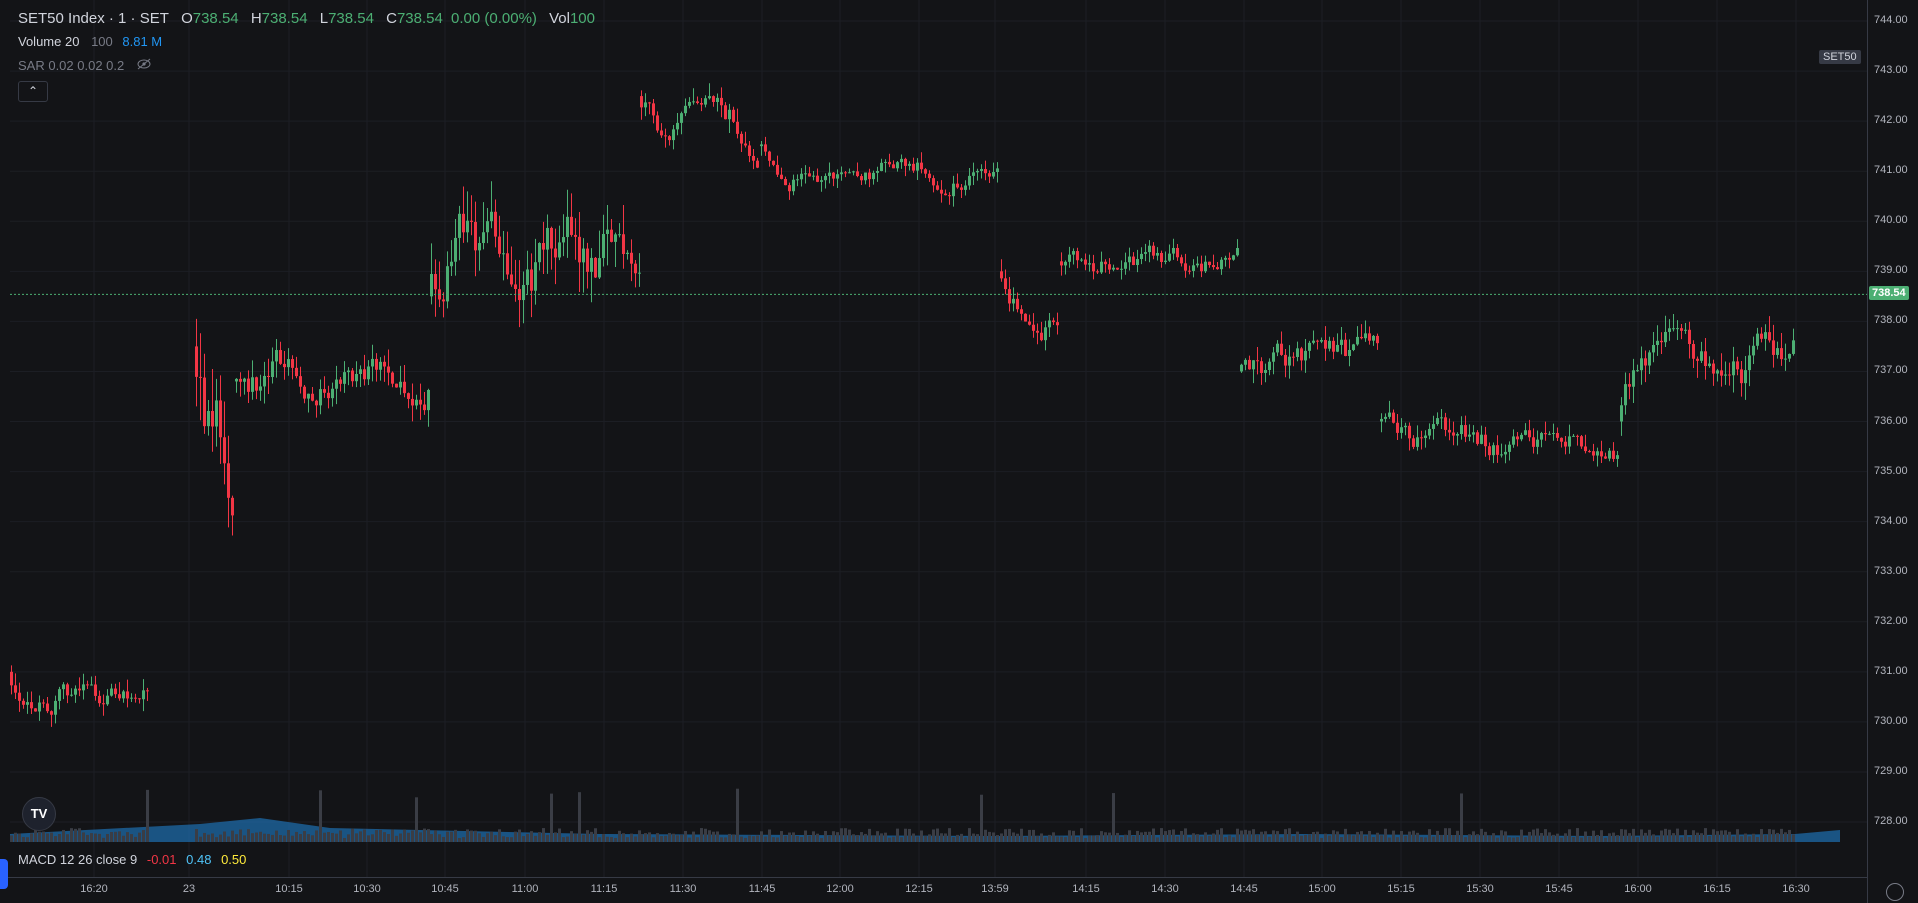 Image resolution: width=1918 pixels, height=903 pixels. Describe the element at coordinates (559, 18) in the screenshot. I see `vol-key: Vol` at that location.